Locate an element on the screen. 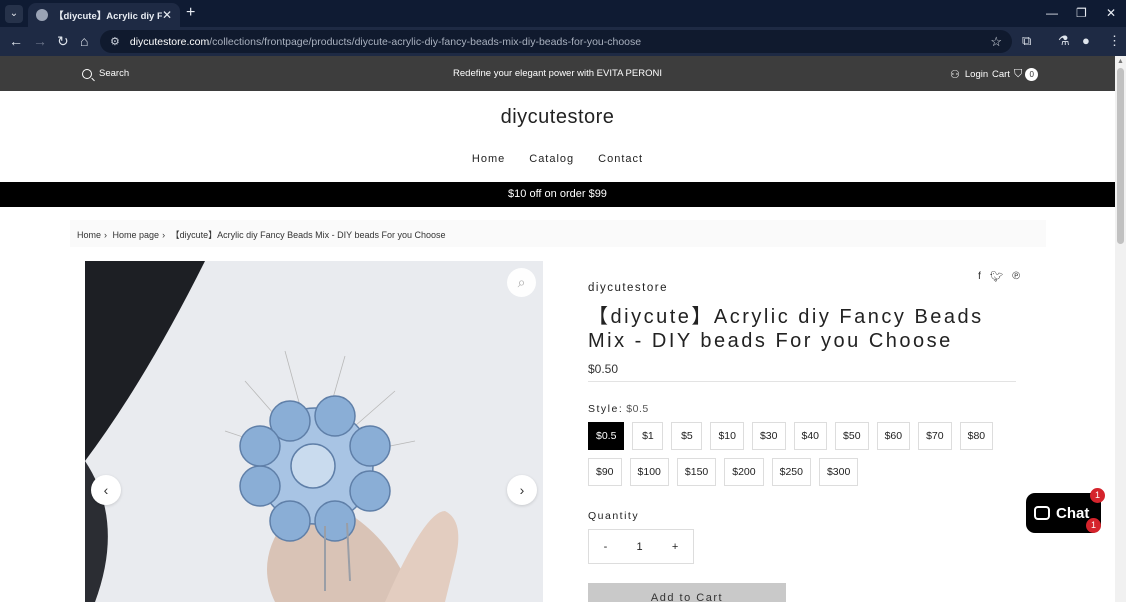  cart-label: Cart is located at coordinates (1001, 74).